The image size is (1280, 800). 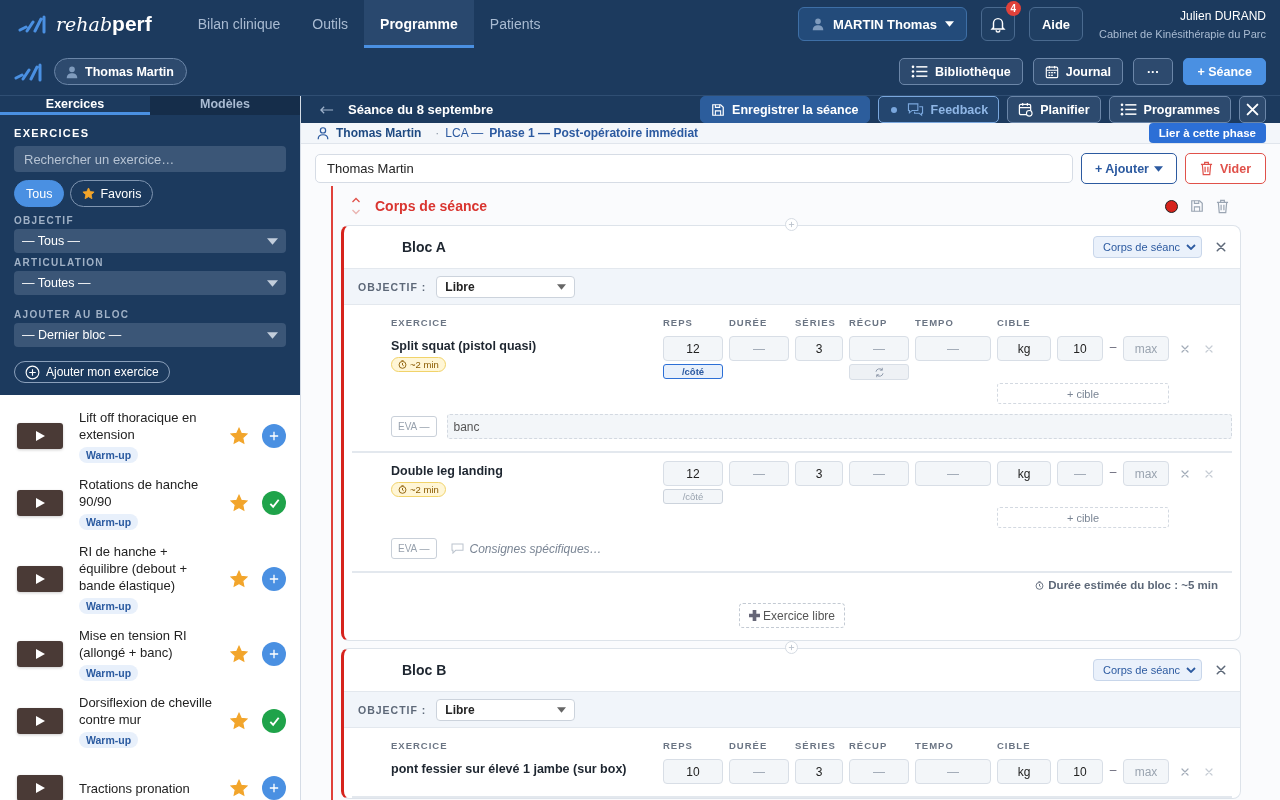 What do you see at coordinates (75, 105) in the screenshot?
I see `sidebar-tab: Exercices` at bounding box center [75, 105].